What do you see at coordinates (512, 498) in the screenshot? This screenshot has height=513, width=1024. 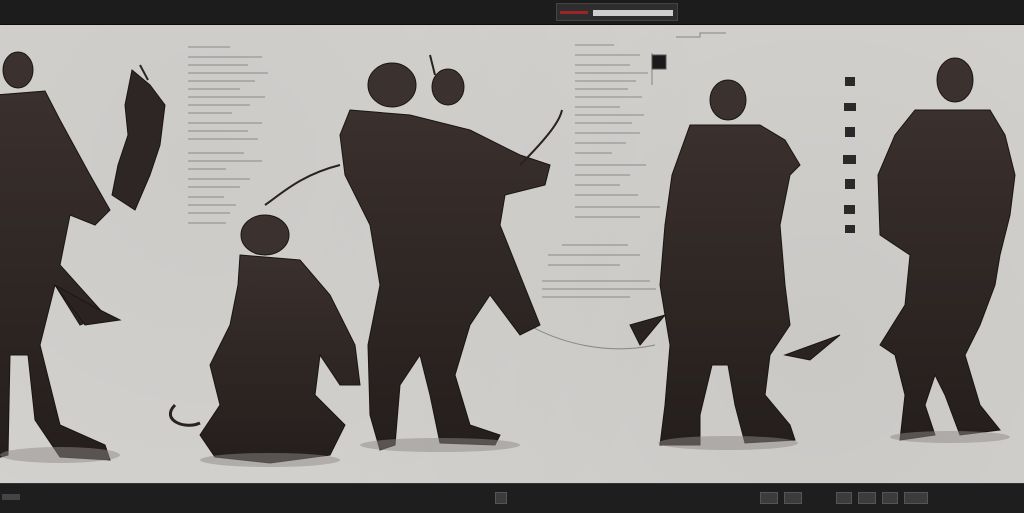 I see `status-bar` at bounding box center [512, 498].